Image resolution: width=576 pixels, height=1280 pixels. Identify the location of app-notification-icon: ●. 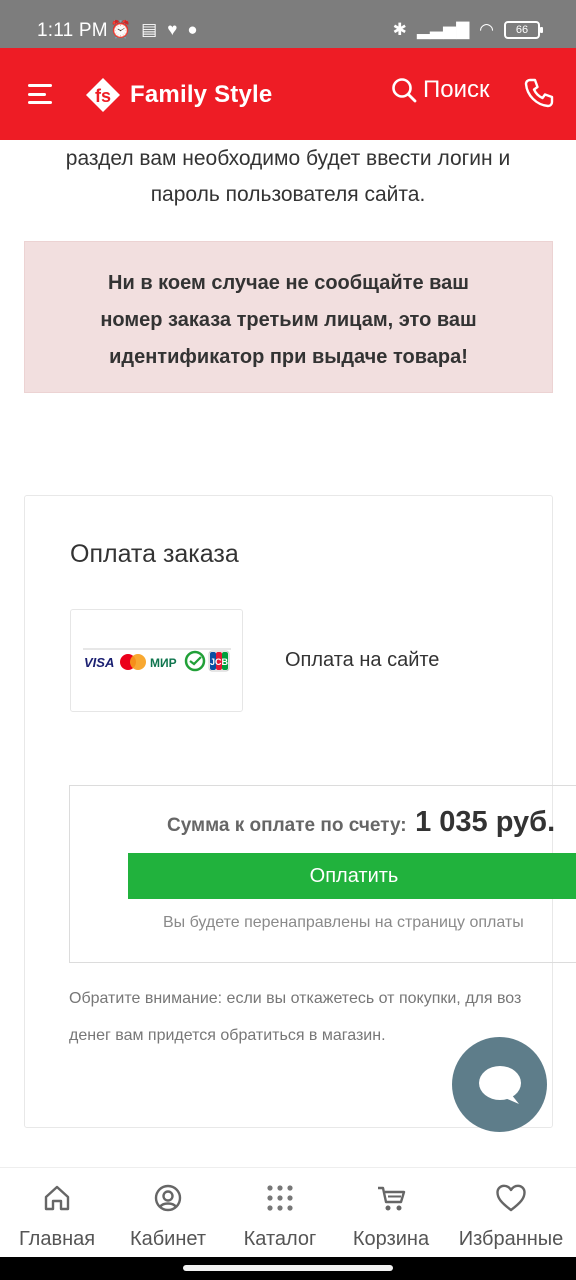
(192, 29).